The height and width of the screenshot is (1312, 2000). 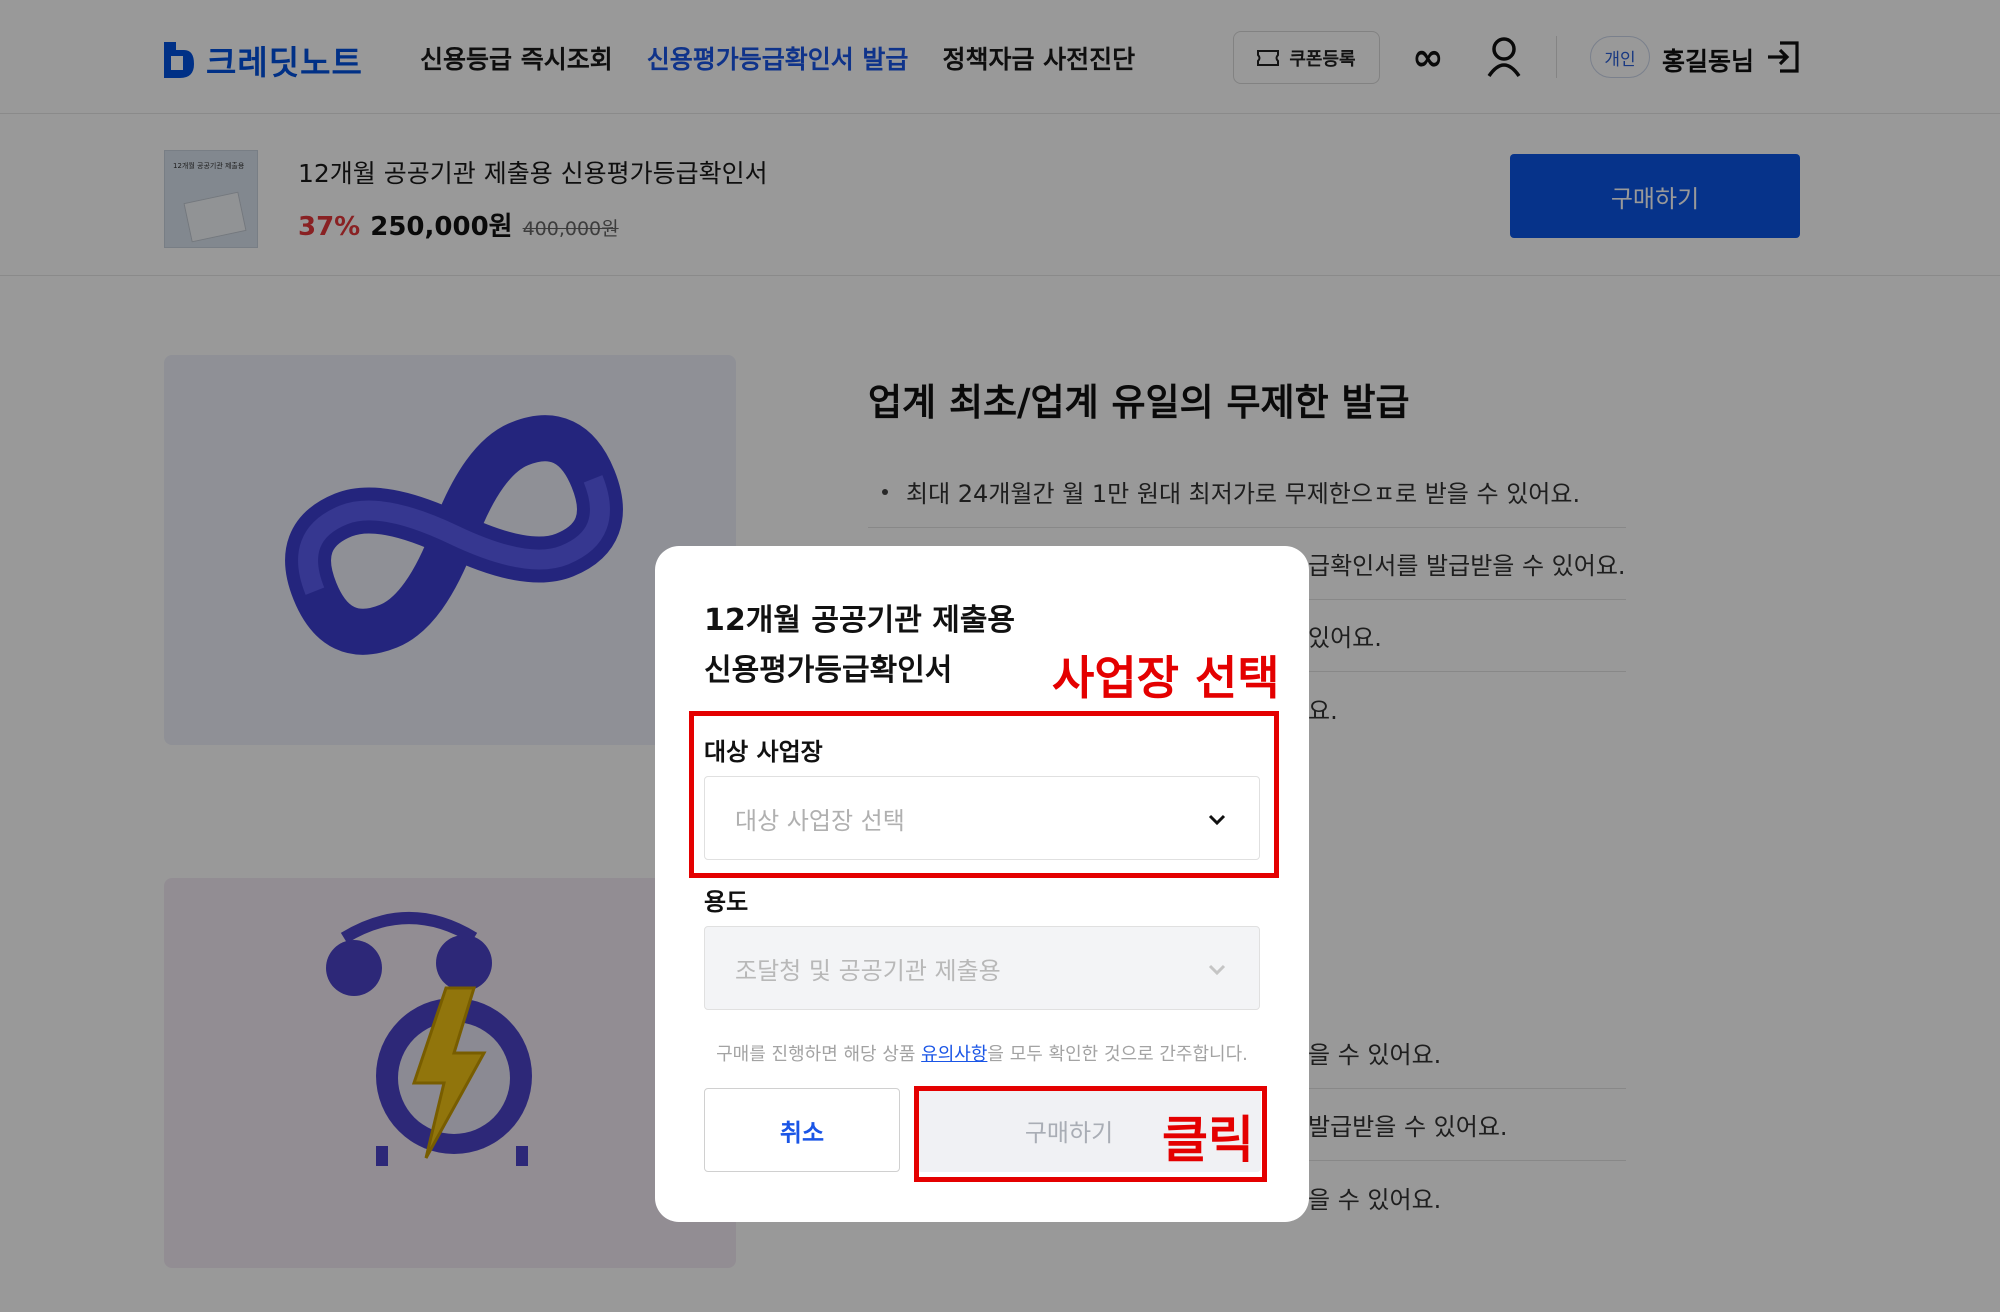 I want to click on cancel-button: 취소, so click(x=802, y=1130).